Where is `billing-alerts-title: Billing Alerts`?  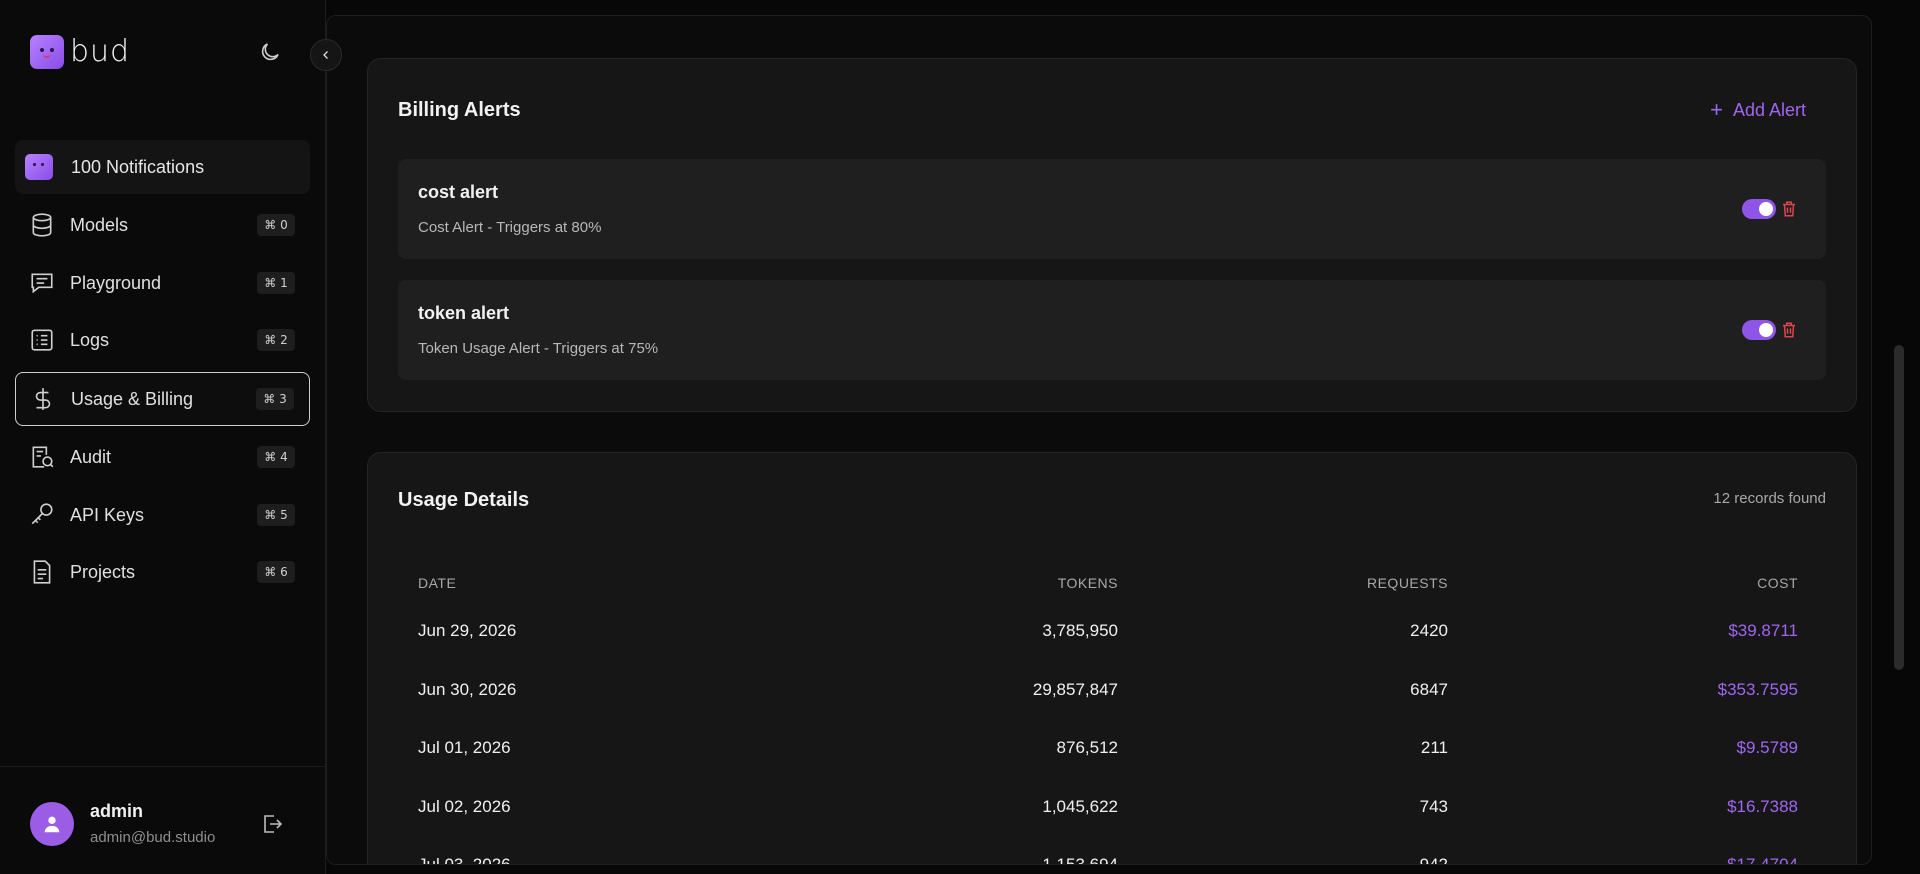 billing-alerts-title: Billing Alerts is located at coordinates (459, 110).